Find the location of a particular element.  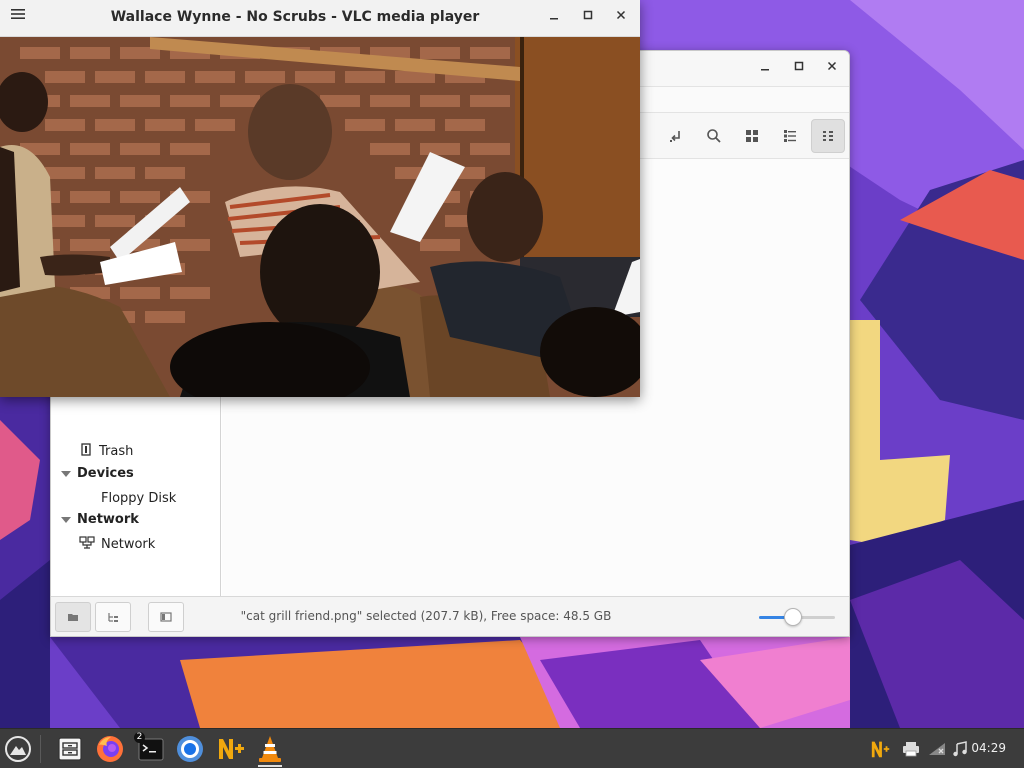

sidebar-item-label: Trash is located at coordinates (116, 451).